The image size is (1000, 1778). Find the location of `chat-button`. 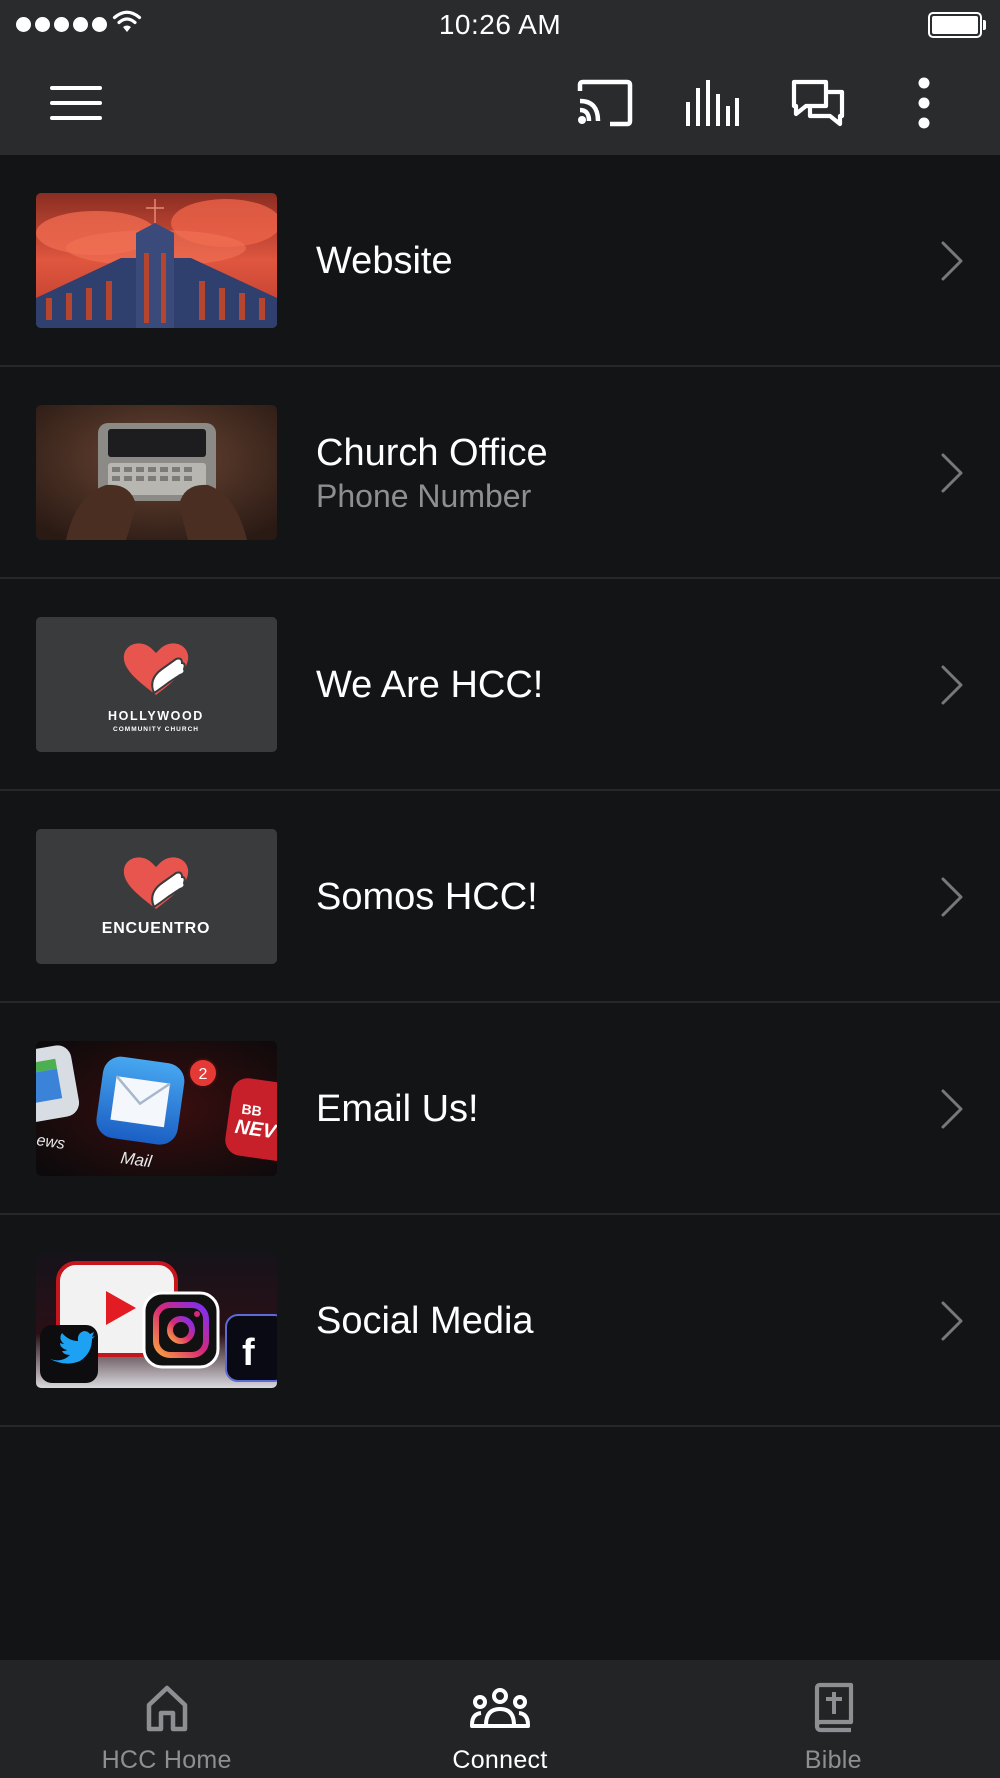

chat-button is located at coordinates (818, 102).